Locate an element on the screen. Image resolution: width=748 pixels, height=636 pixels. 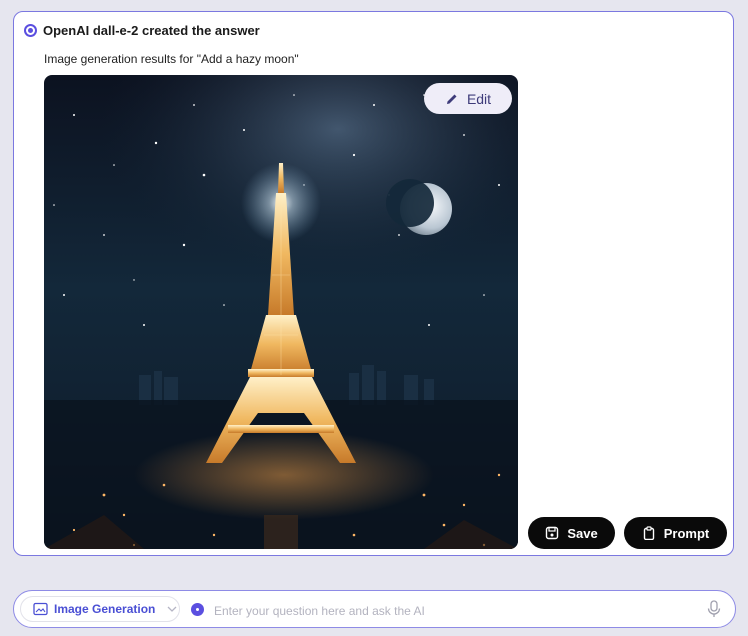
radio-icon is located at coordinates (30, 30).